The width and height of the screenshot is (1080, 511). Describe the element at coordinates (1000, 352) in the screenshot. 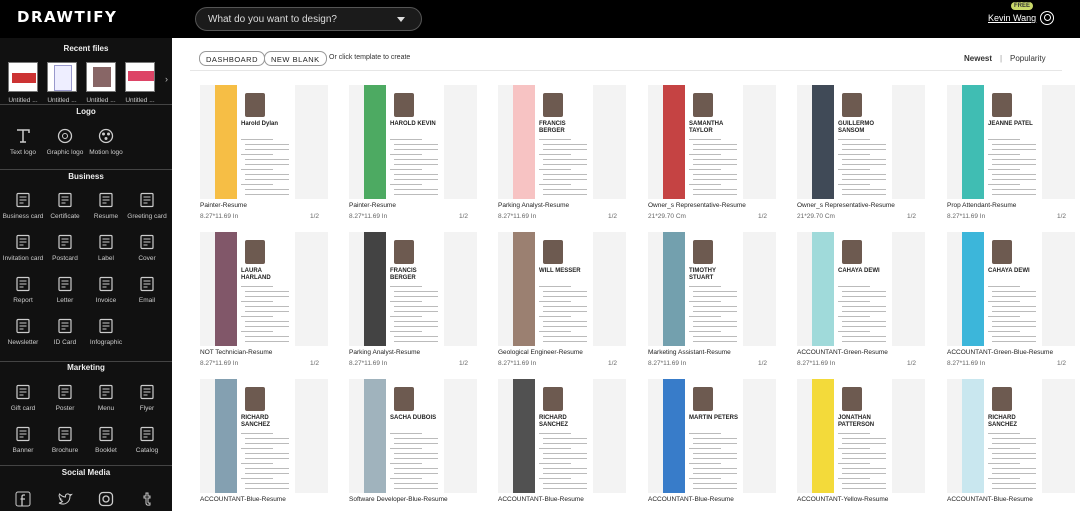

I see `template-name: ACCOUNTANT-Green-Blue-Resume` at that location.